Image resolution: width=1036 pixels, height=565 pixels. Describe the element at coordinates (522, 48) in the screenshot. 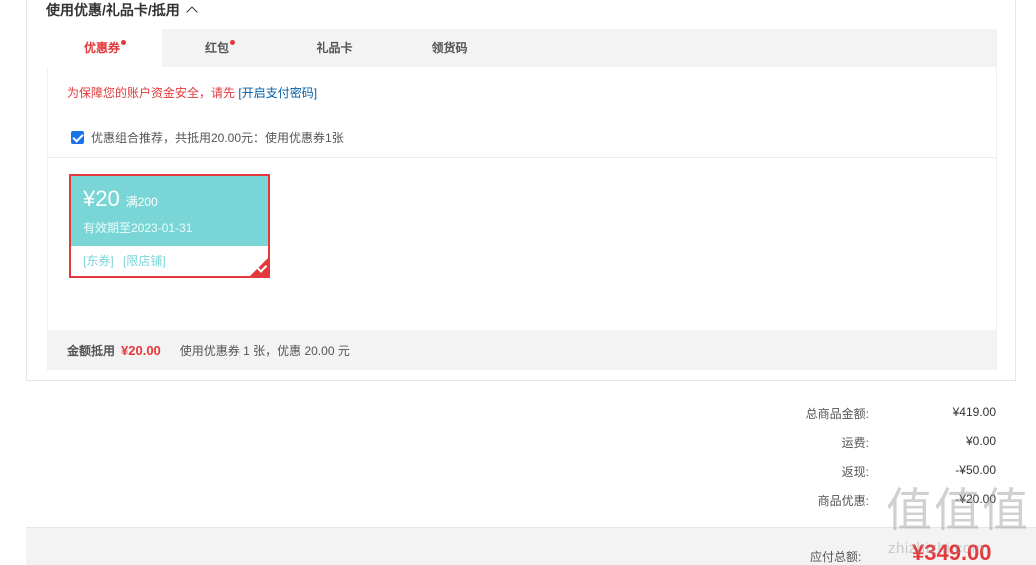

I see `discount-tabs: 优惠券 红包 礼品卡 领货码` at that location.